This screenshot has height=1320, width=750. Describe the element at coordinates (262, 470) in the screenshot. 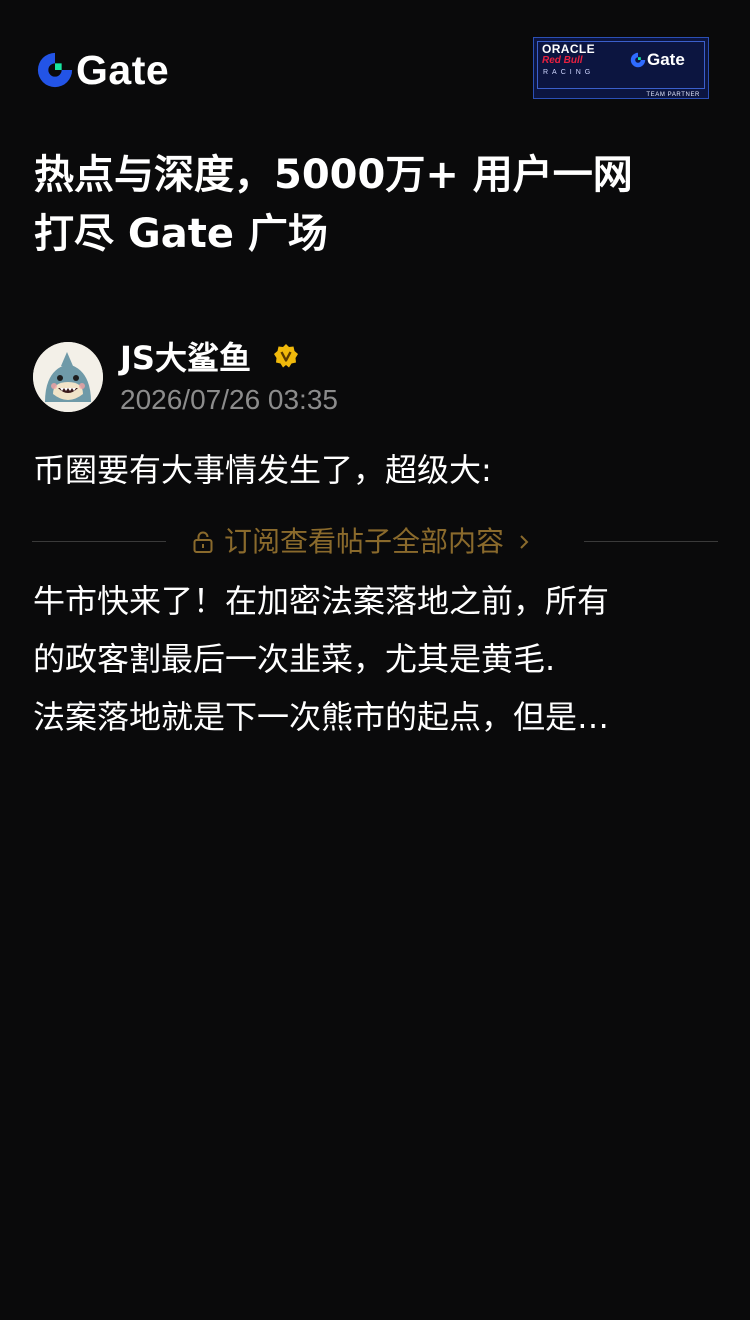

I see `post-intro-text: 币圈要有大事情发生了，超级大:` at that location.